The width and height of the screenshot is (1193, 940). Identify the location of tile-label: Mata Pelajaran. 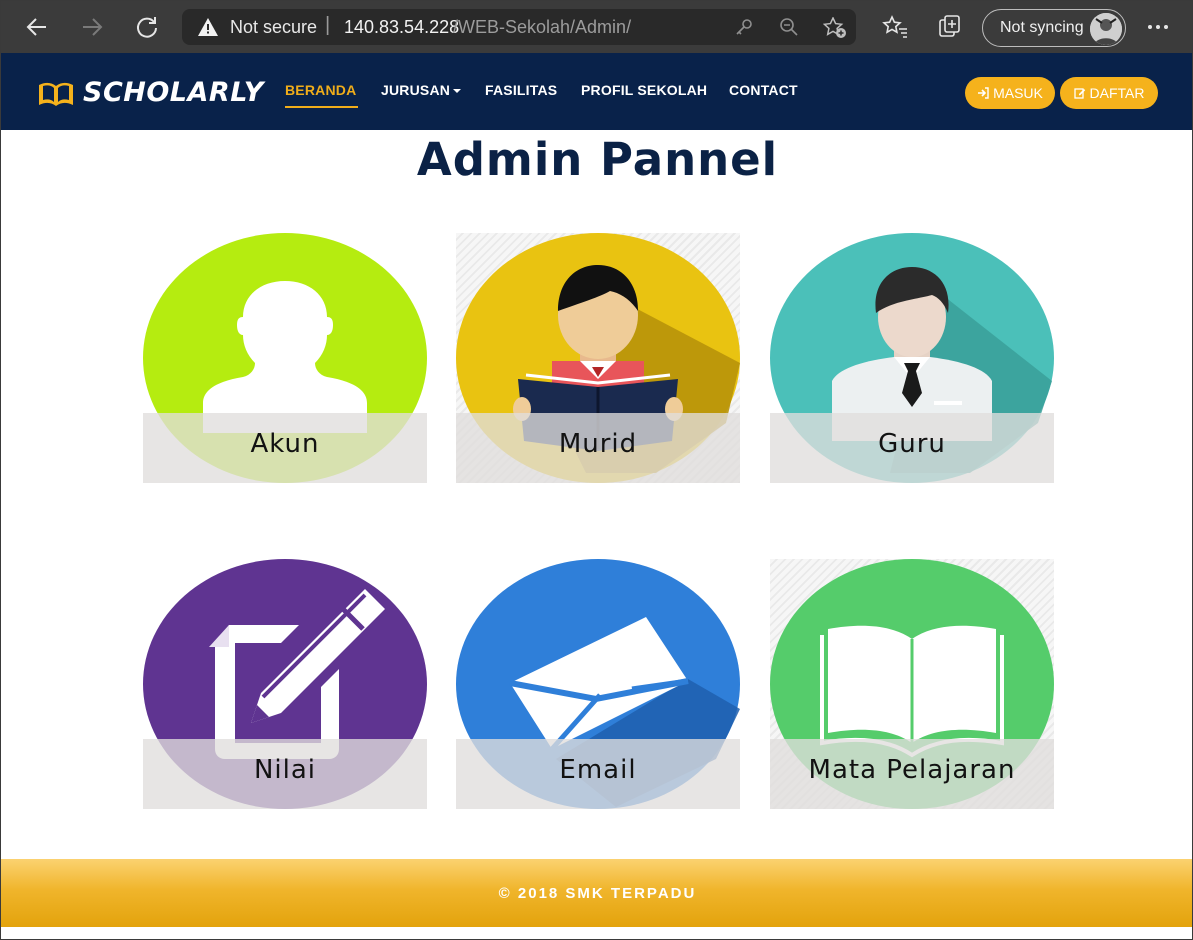
(912, 770).